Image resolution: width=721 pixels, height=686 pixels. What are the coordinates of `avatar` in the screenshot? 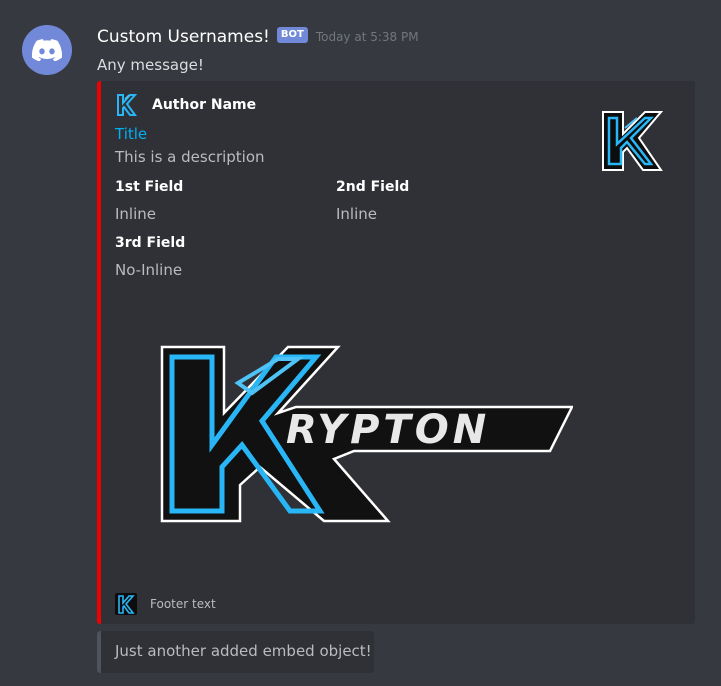 It's located at (47, 50).